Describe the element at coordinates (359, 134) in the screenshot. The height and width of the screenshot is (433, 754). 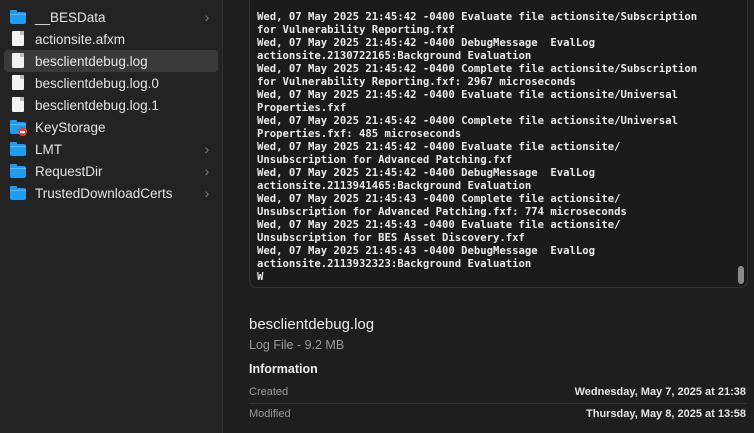
I see `log-line: Properties.fxf: 485 microseconds` at that location.